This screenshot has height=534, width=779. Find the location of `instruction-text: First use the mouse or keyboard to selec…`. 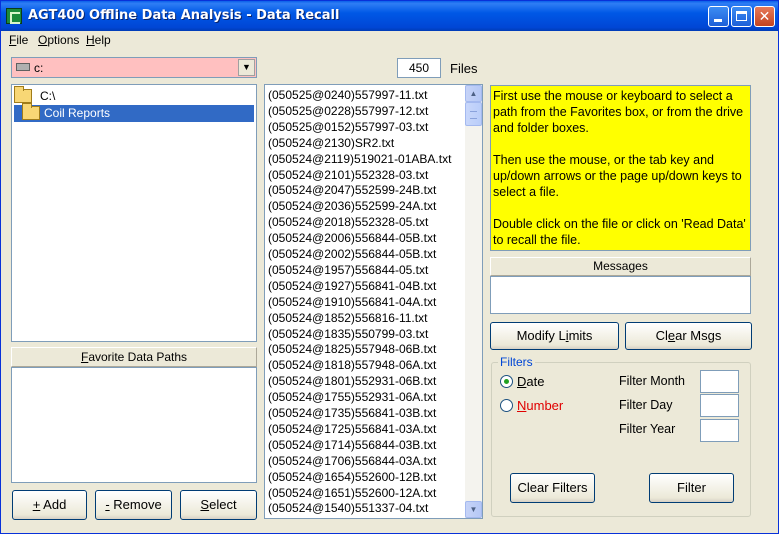

instruction-text: First use the mouse or keyboard to selec… is located at coordinates (618, 112).